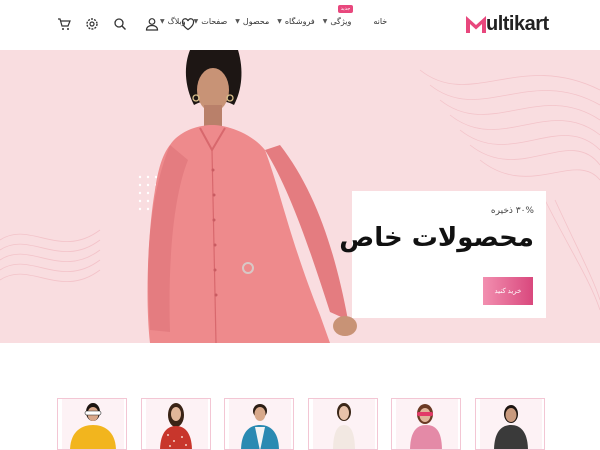 The width and height of the screenshot is (600, 450). What do you see at coordinates (508, 291) in the screenshot?
I see `shop-now-button: خرید کنید` at bounding box center [508, 291].